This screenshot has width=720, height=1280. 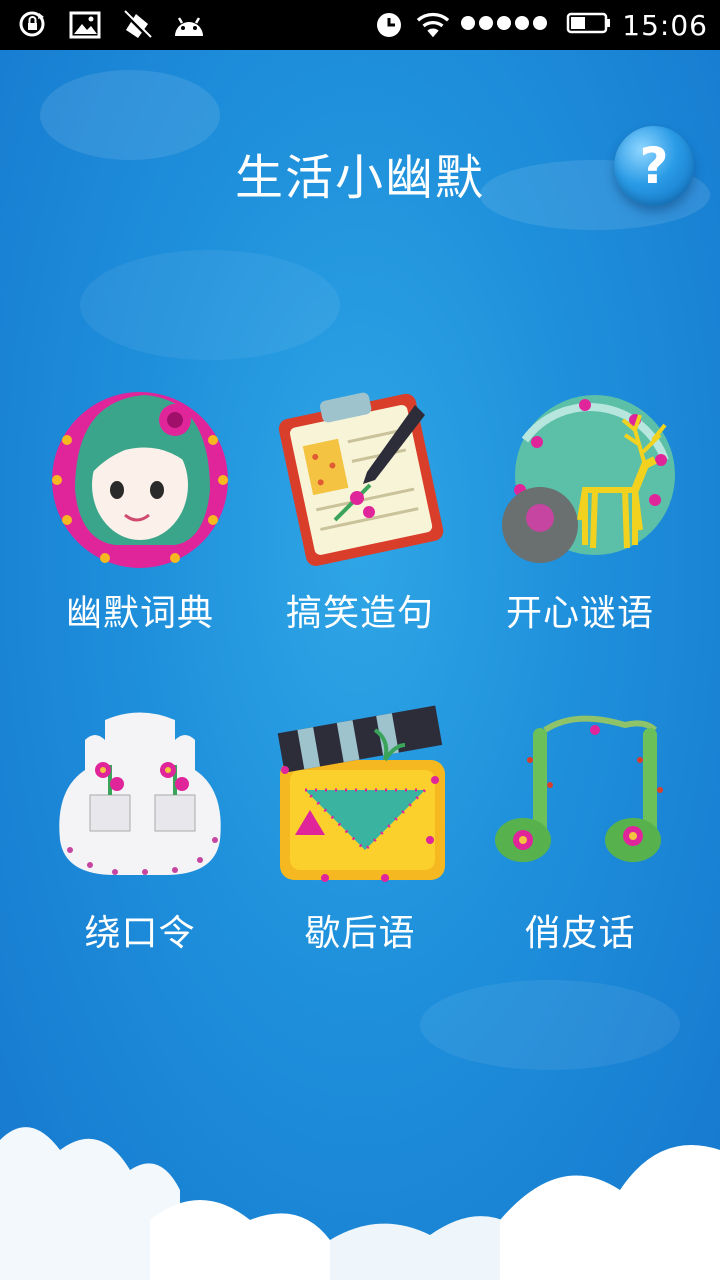 What do you see at coordinates (665, 25) in the screenshot?
I see `clock: 15:06` at bounding box center [665, 25].